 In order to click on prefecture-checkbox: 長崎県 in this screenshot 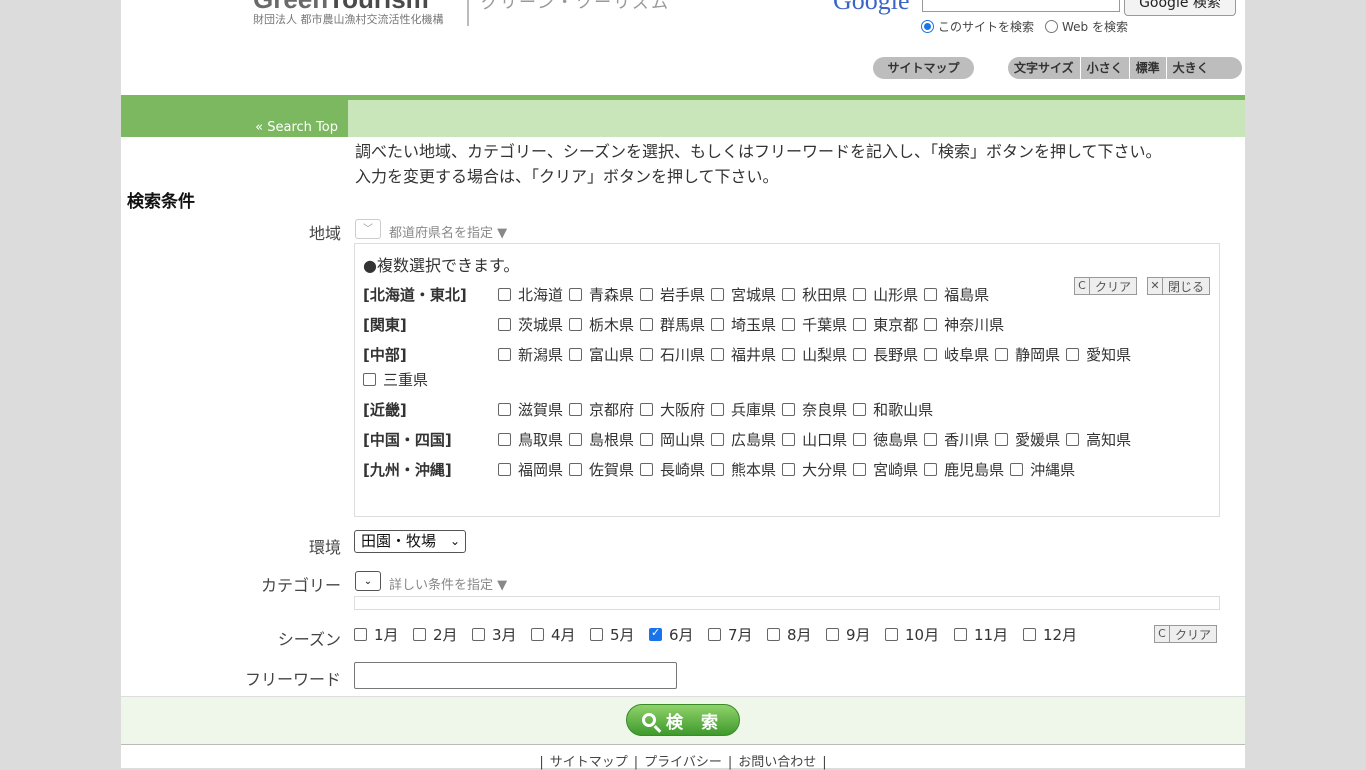, I will do `click(672, 469)`.